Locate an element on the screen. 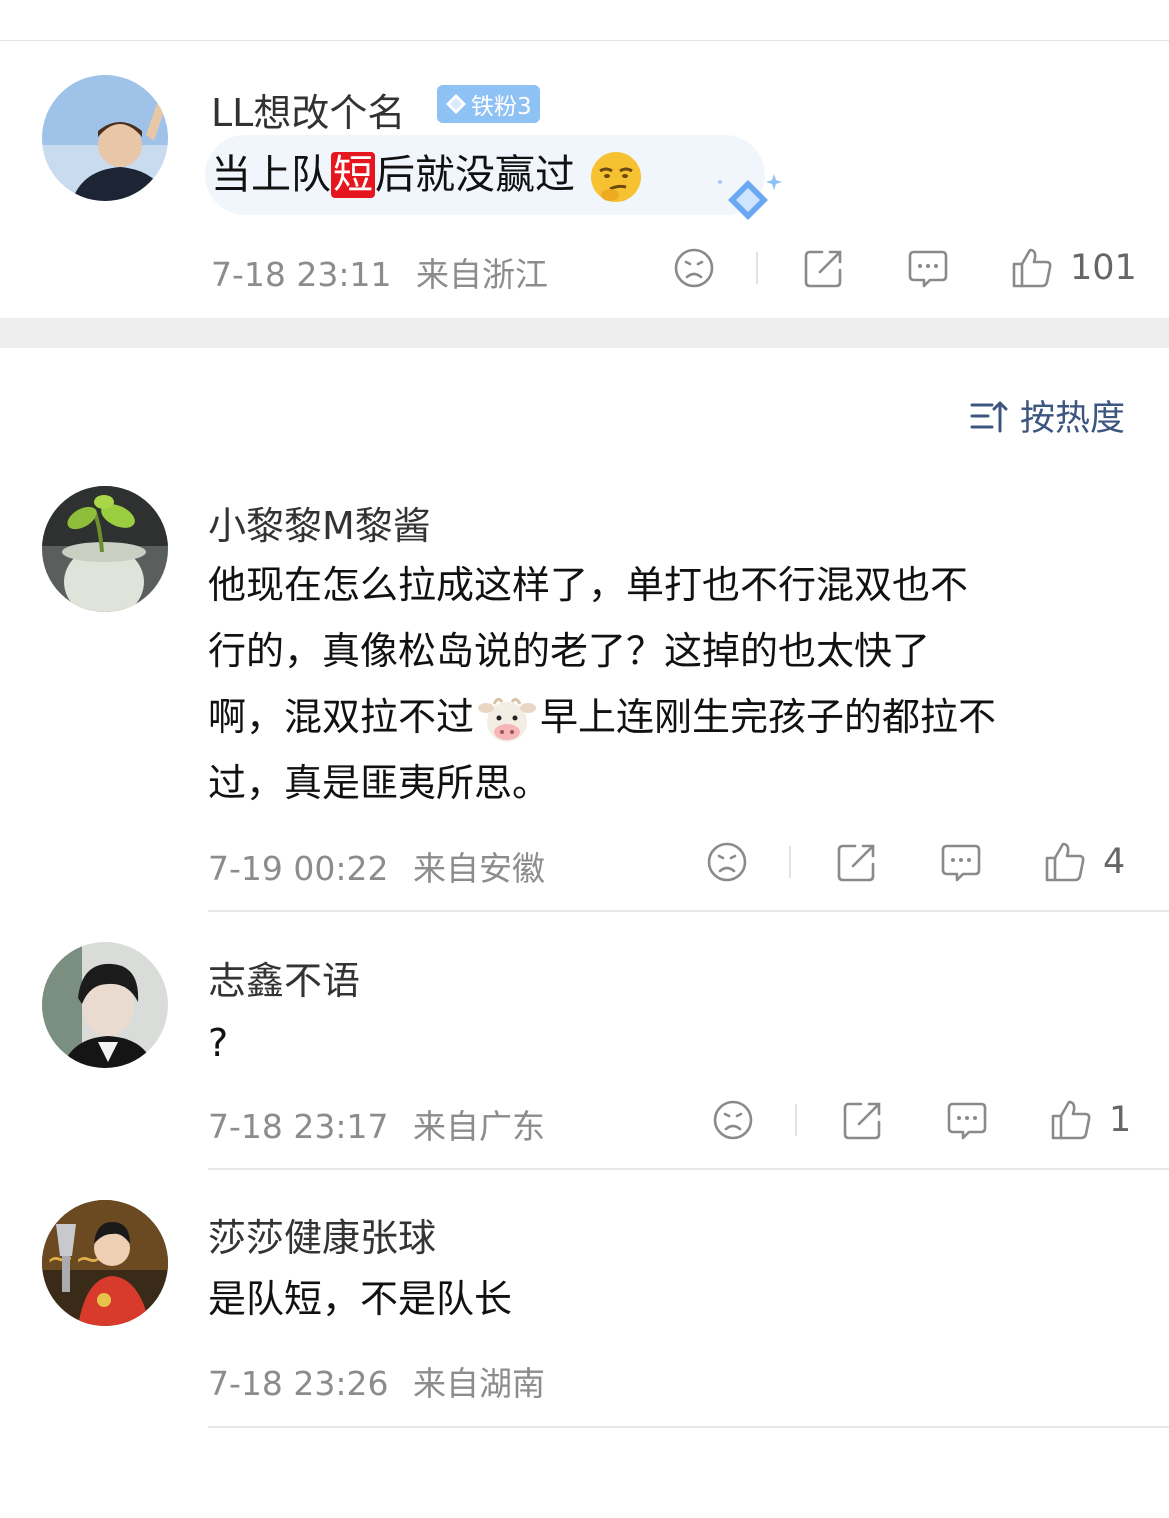  comment-location: 来自浙江 is located at coordinates (482, 274).